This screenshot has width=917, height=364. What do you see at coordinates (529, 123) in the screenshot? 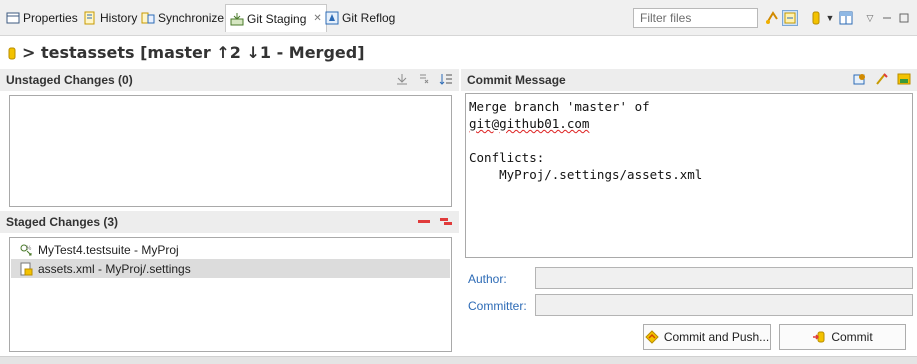
I see `commit-message-line: git@github01.com` at bounding box center [529, 123].